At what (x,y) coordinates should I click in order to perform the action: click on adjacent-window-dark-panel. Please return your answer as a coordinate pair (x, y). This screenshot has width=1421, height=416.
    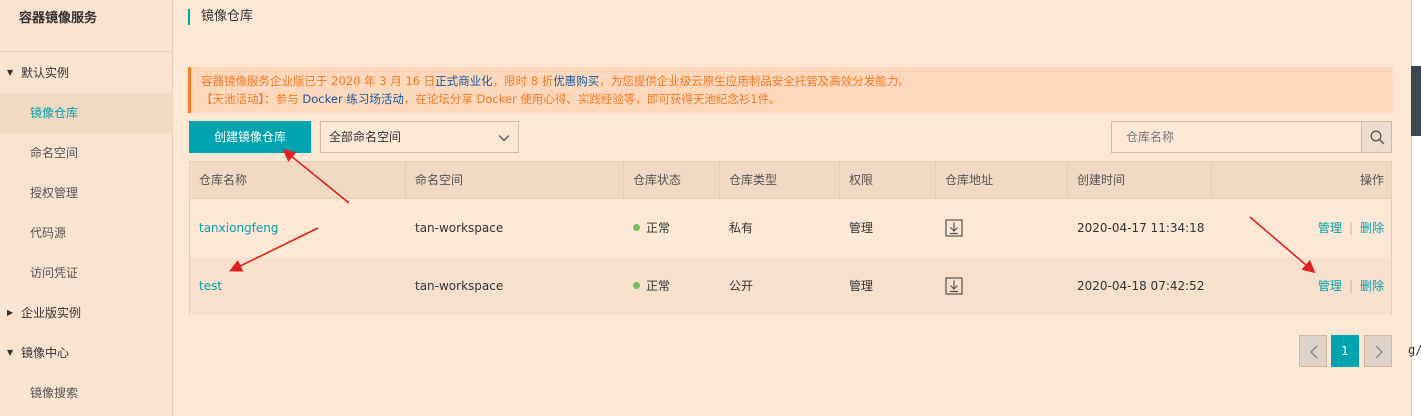
    Looking at the image, I should click on (1416, 101).